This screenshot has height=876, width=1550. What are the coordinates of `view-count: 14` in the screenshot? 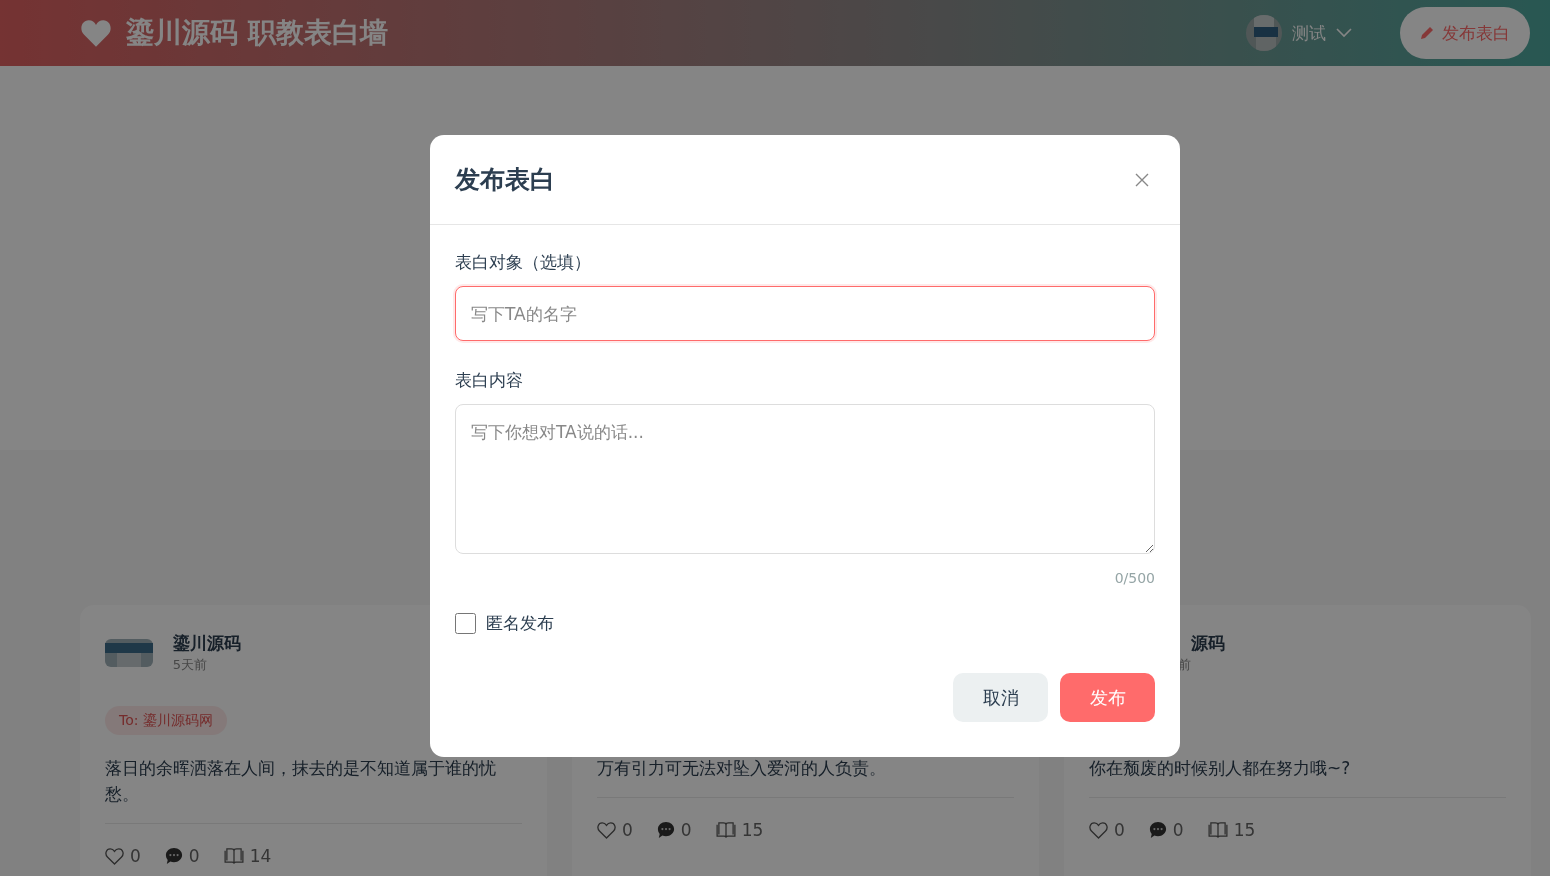 It's located at (247, 856).